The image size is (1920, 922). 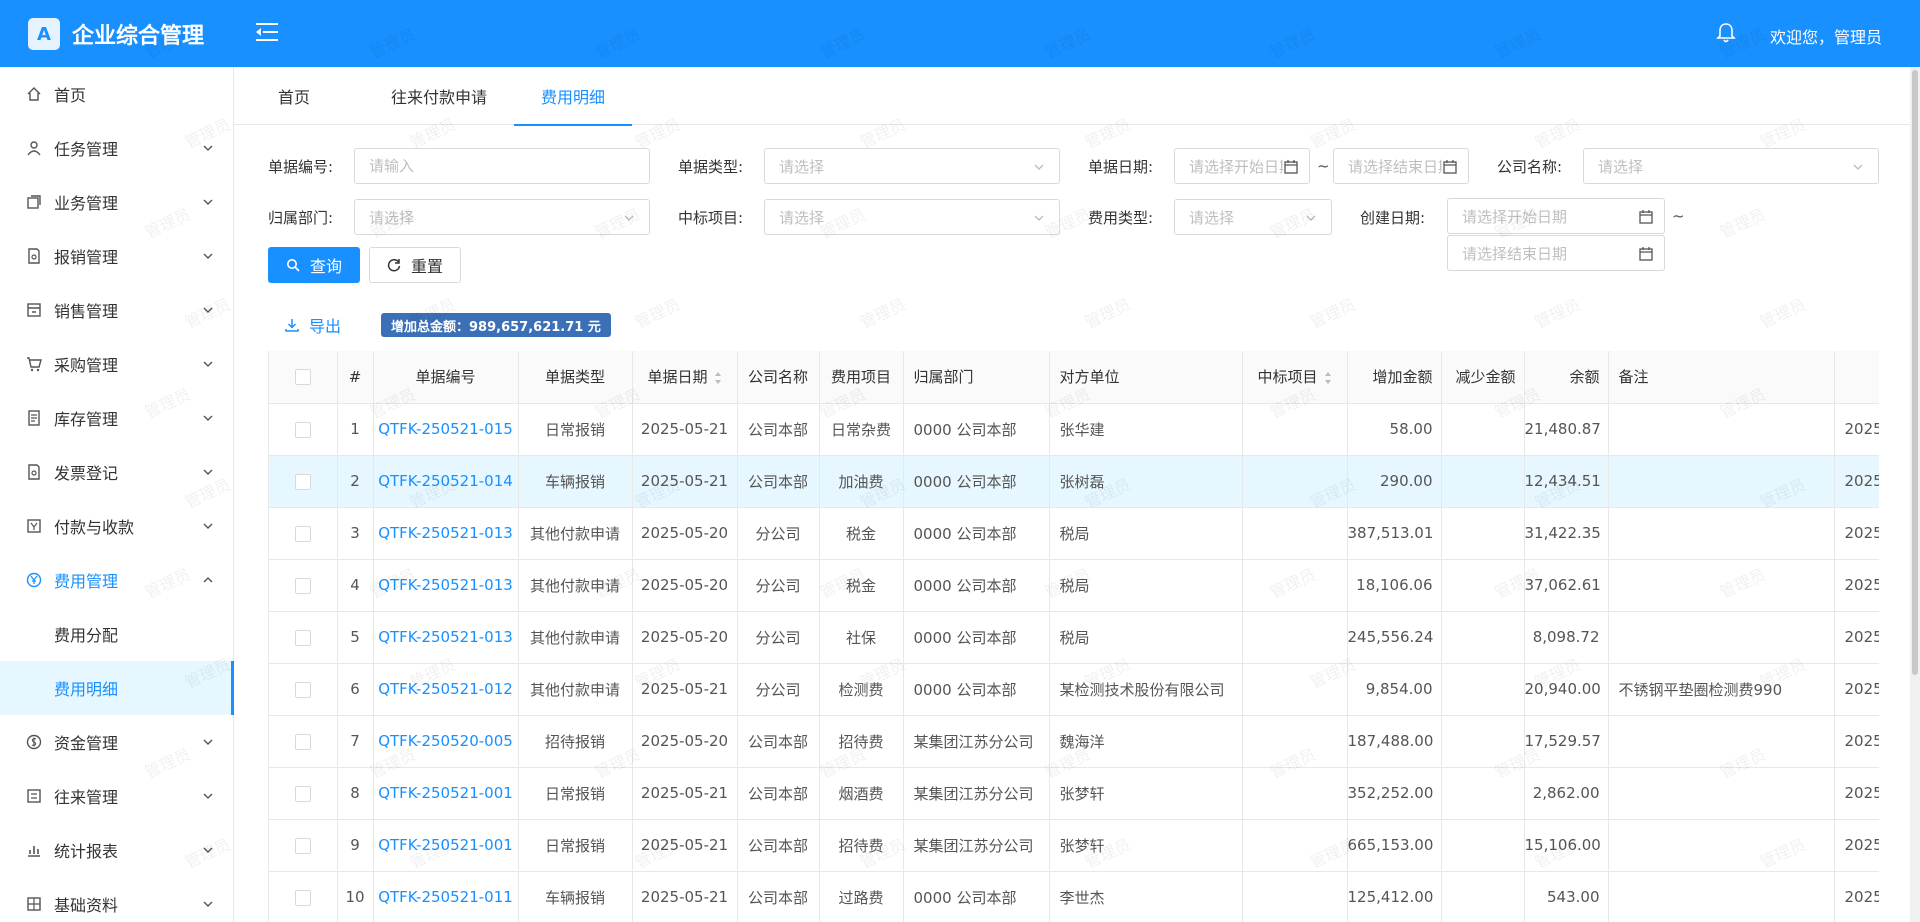 I want to click on cell-no: QTFK-250521-011, so click(x=446, y=896).